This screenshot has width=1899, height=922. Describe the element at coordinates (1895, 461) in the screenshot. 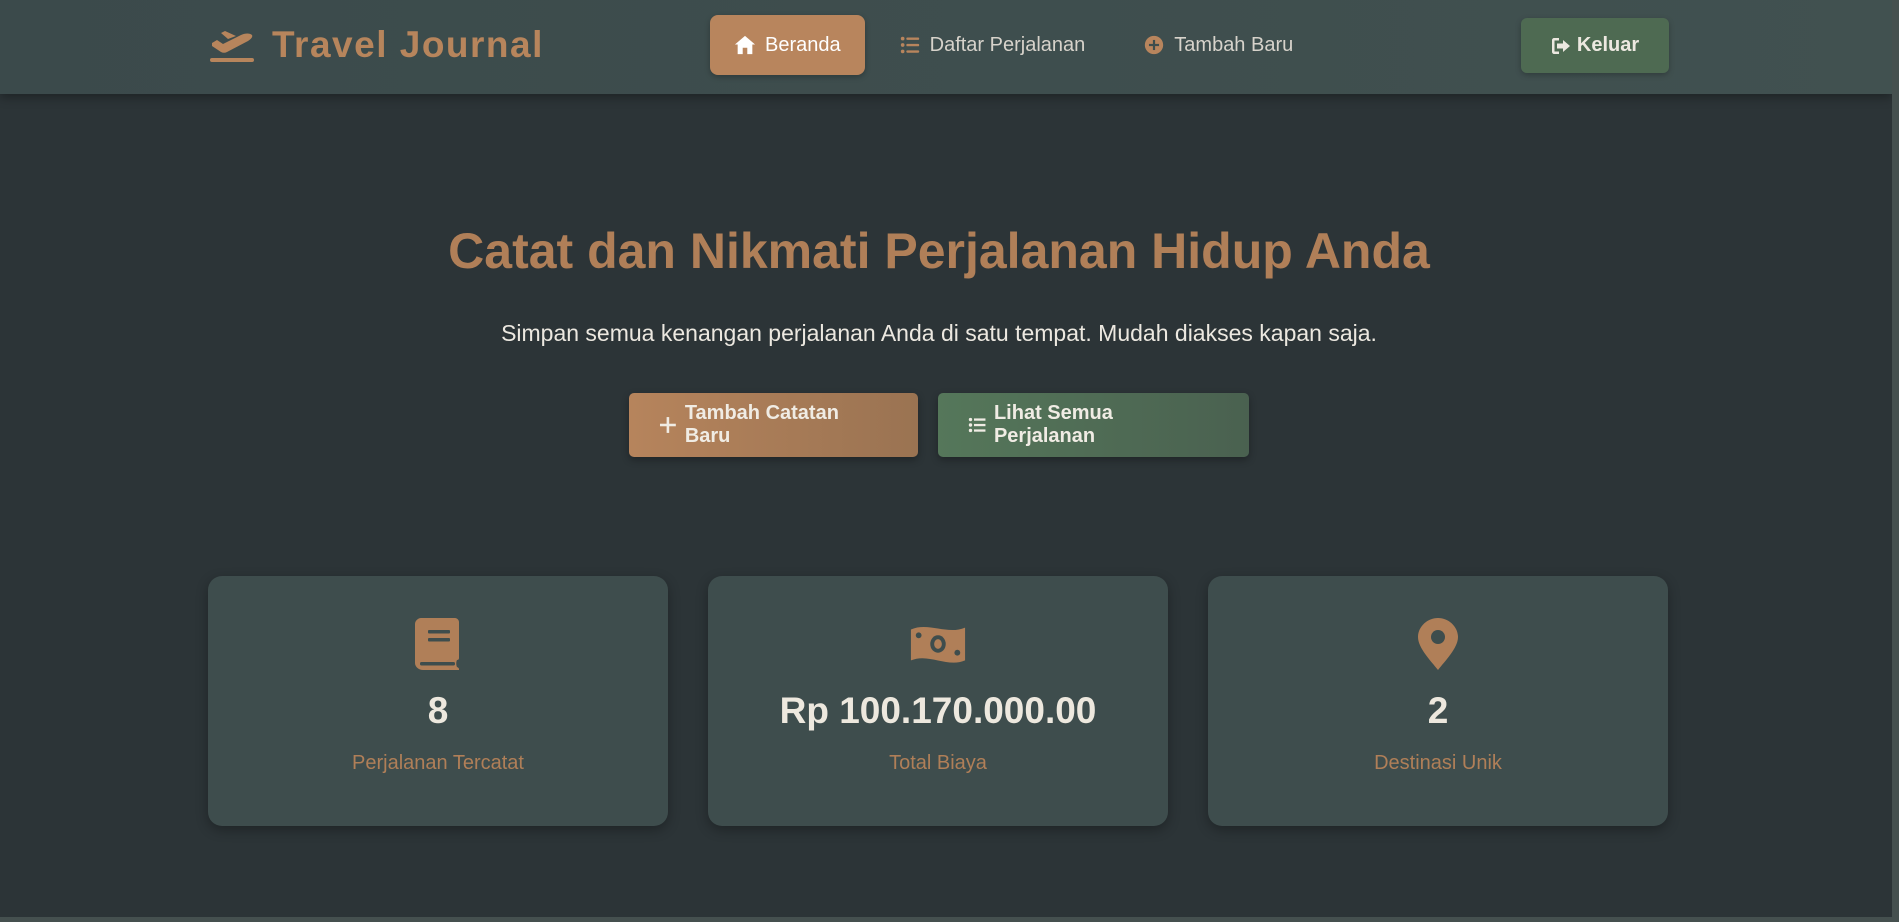

I see `window-edge-right` at that location.